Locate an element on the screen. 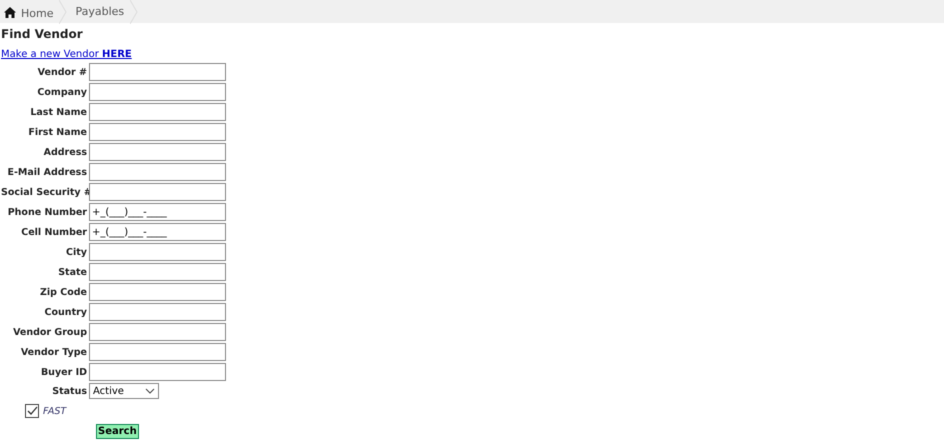 This screenshot has height=442, width=944. field-label: State is located at coordinates (72, 272).